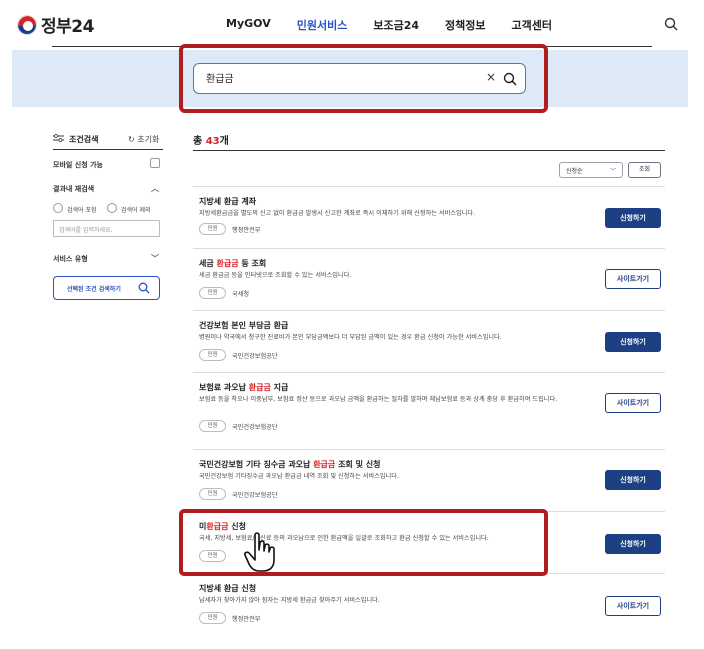  I want to click on result-meta: 민원 국세청, so click(224, 293).